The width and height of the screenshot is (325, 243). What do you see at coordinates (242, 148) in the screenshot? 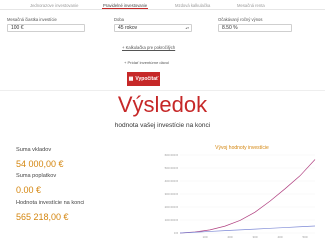
I see `chart-title: Vývoj hodnoty investície` at bounding box center [242, 148].